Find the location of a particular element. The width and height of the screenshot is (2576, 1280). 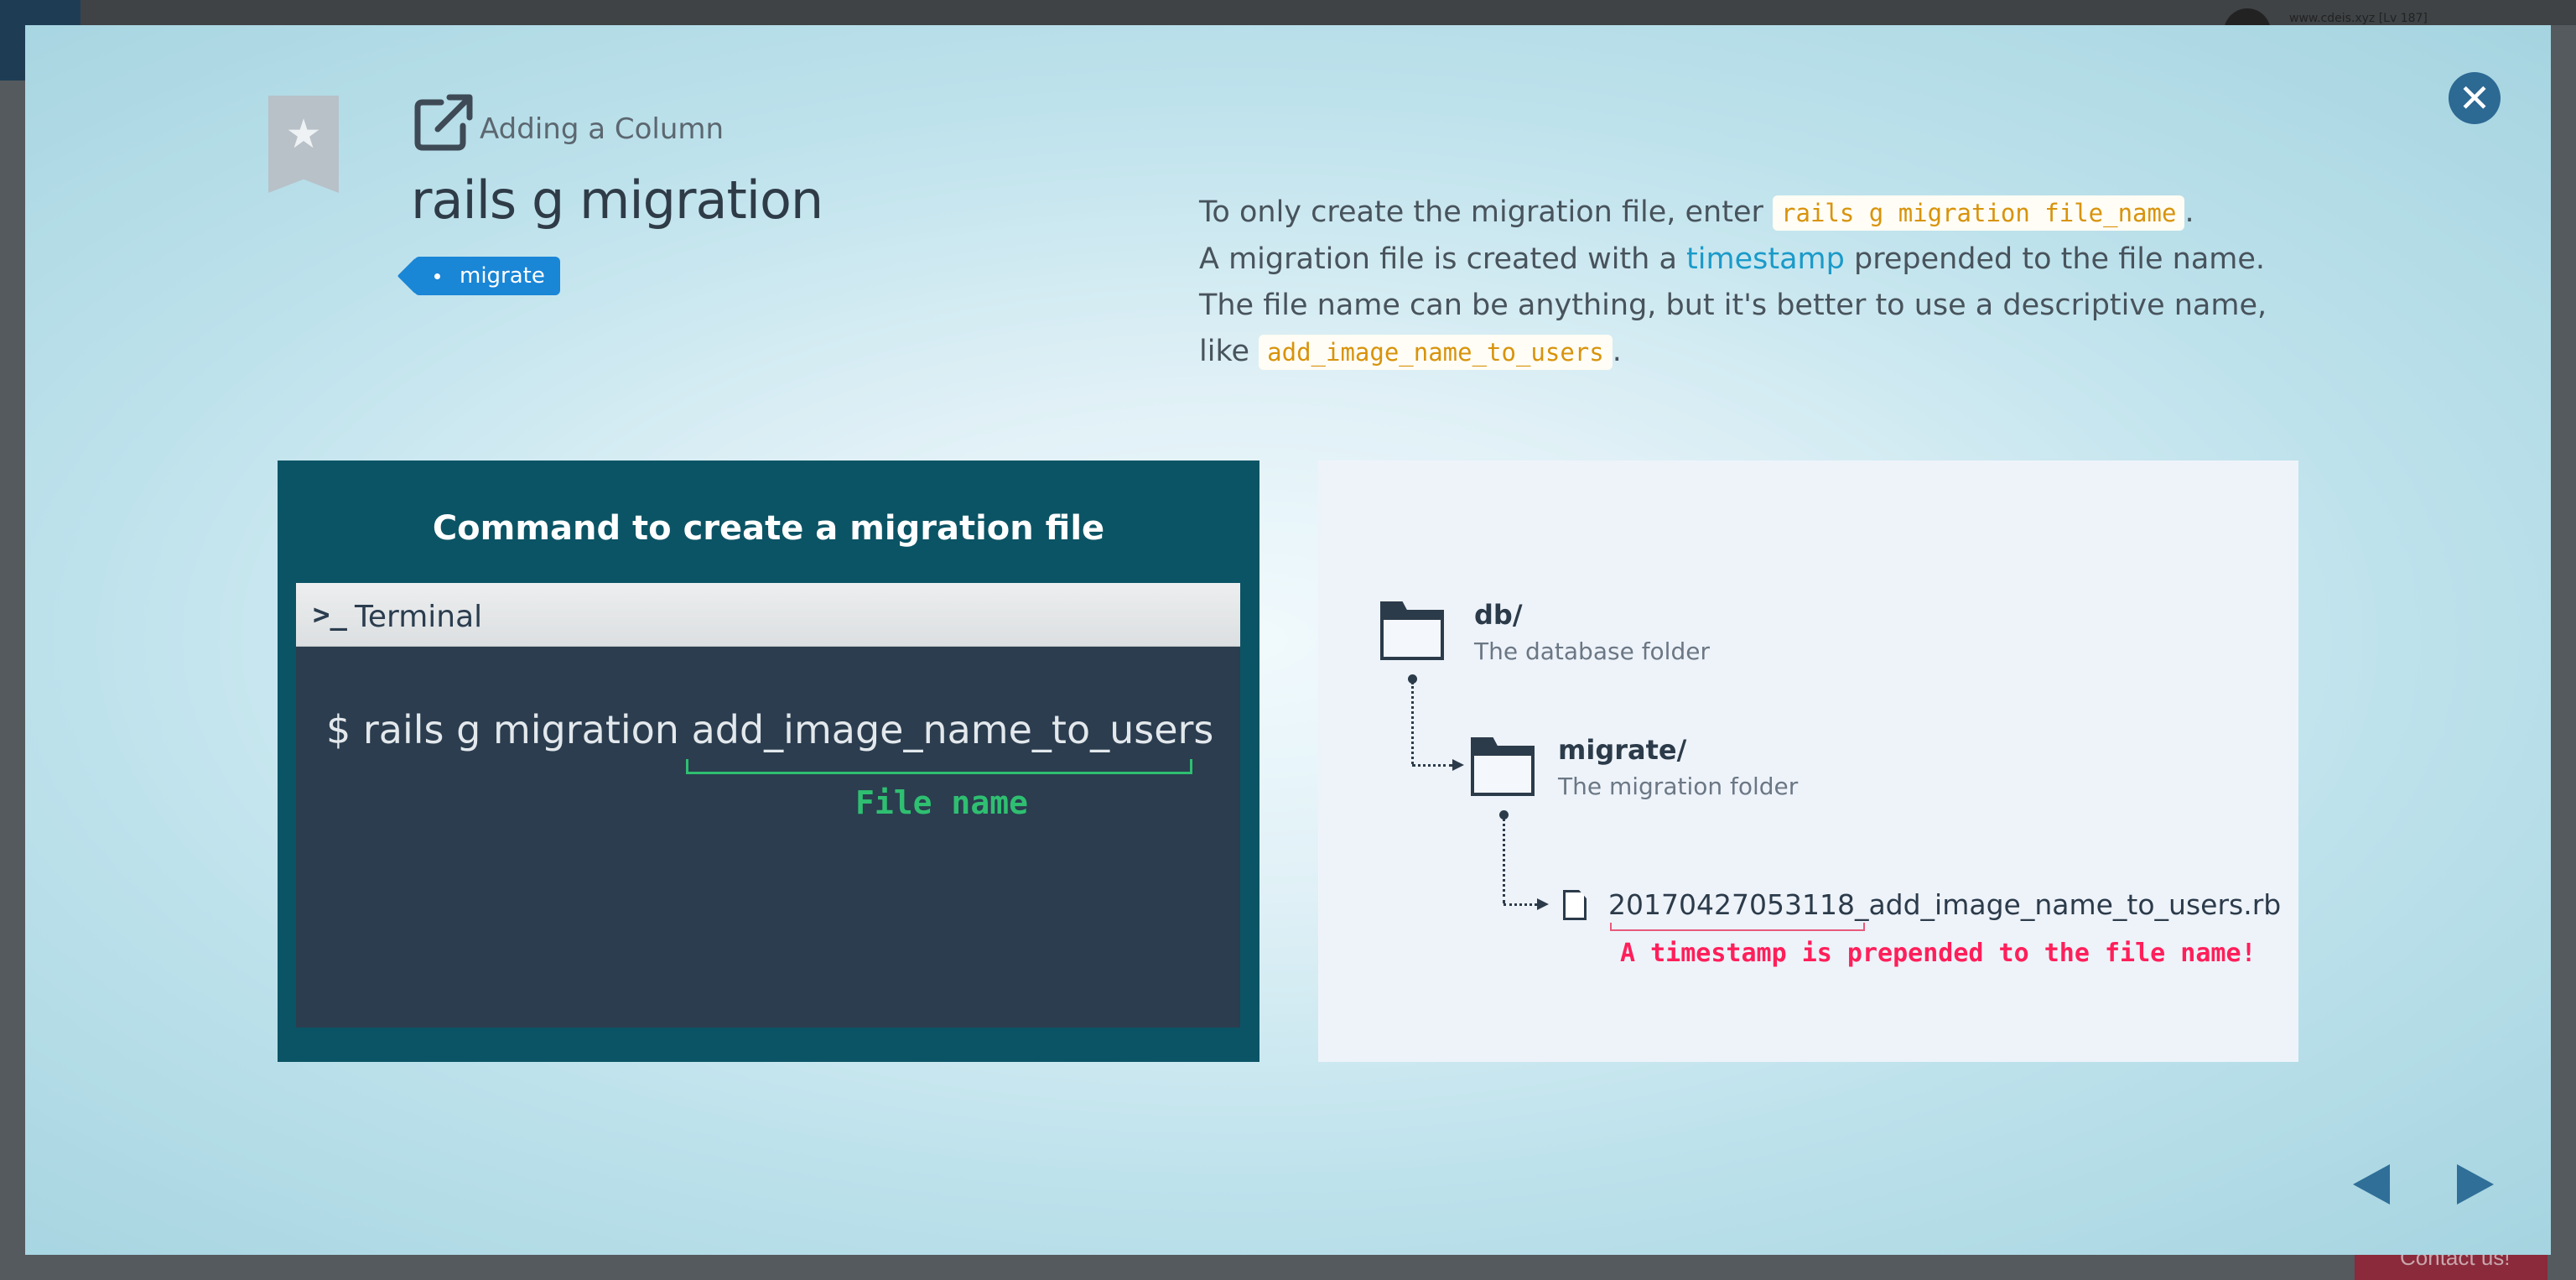

terminal-icon: >_ is located at coordinates (330, 615).